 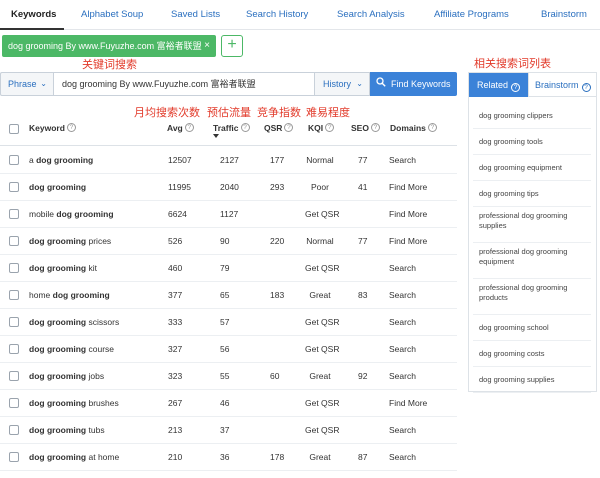 What do you see at coordinates (74, 457) in the screenshot?
I see `keyword-cell: dog grooming at home` at bounding box center [74, 457].